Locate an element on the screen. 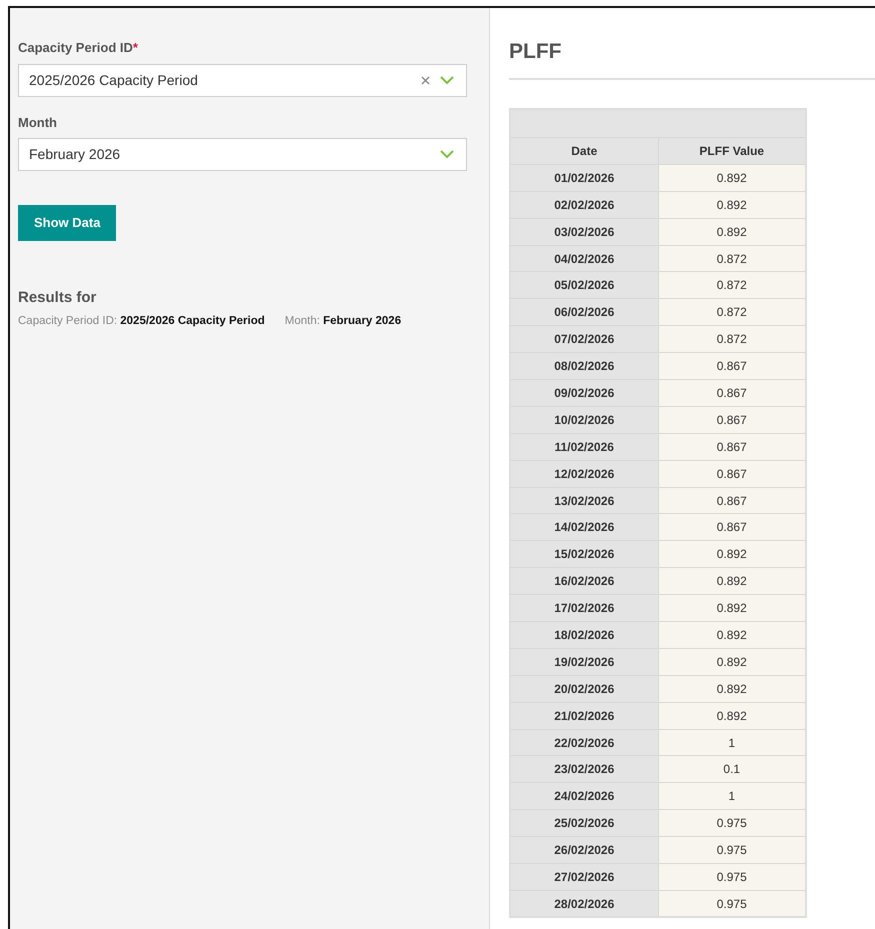 The width and height of the screenshot is (875, 929). table-cell: 10/02/2026 is located at coordinates (584, 420).